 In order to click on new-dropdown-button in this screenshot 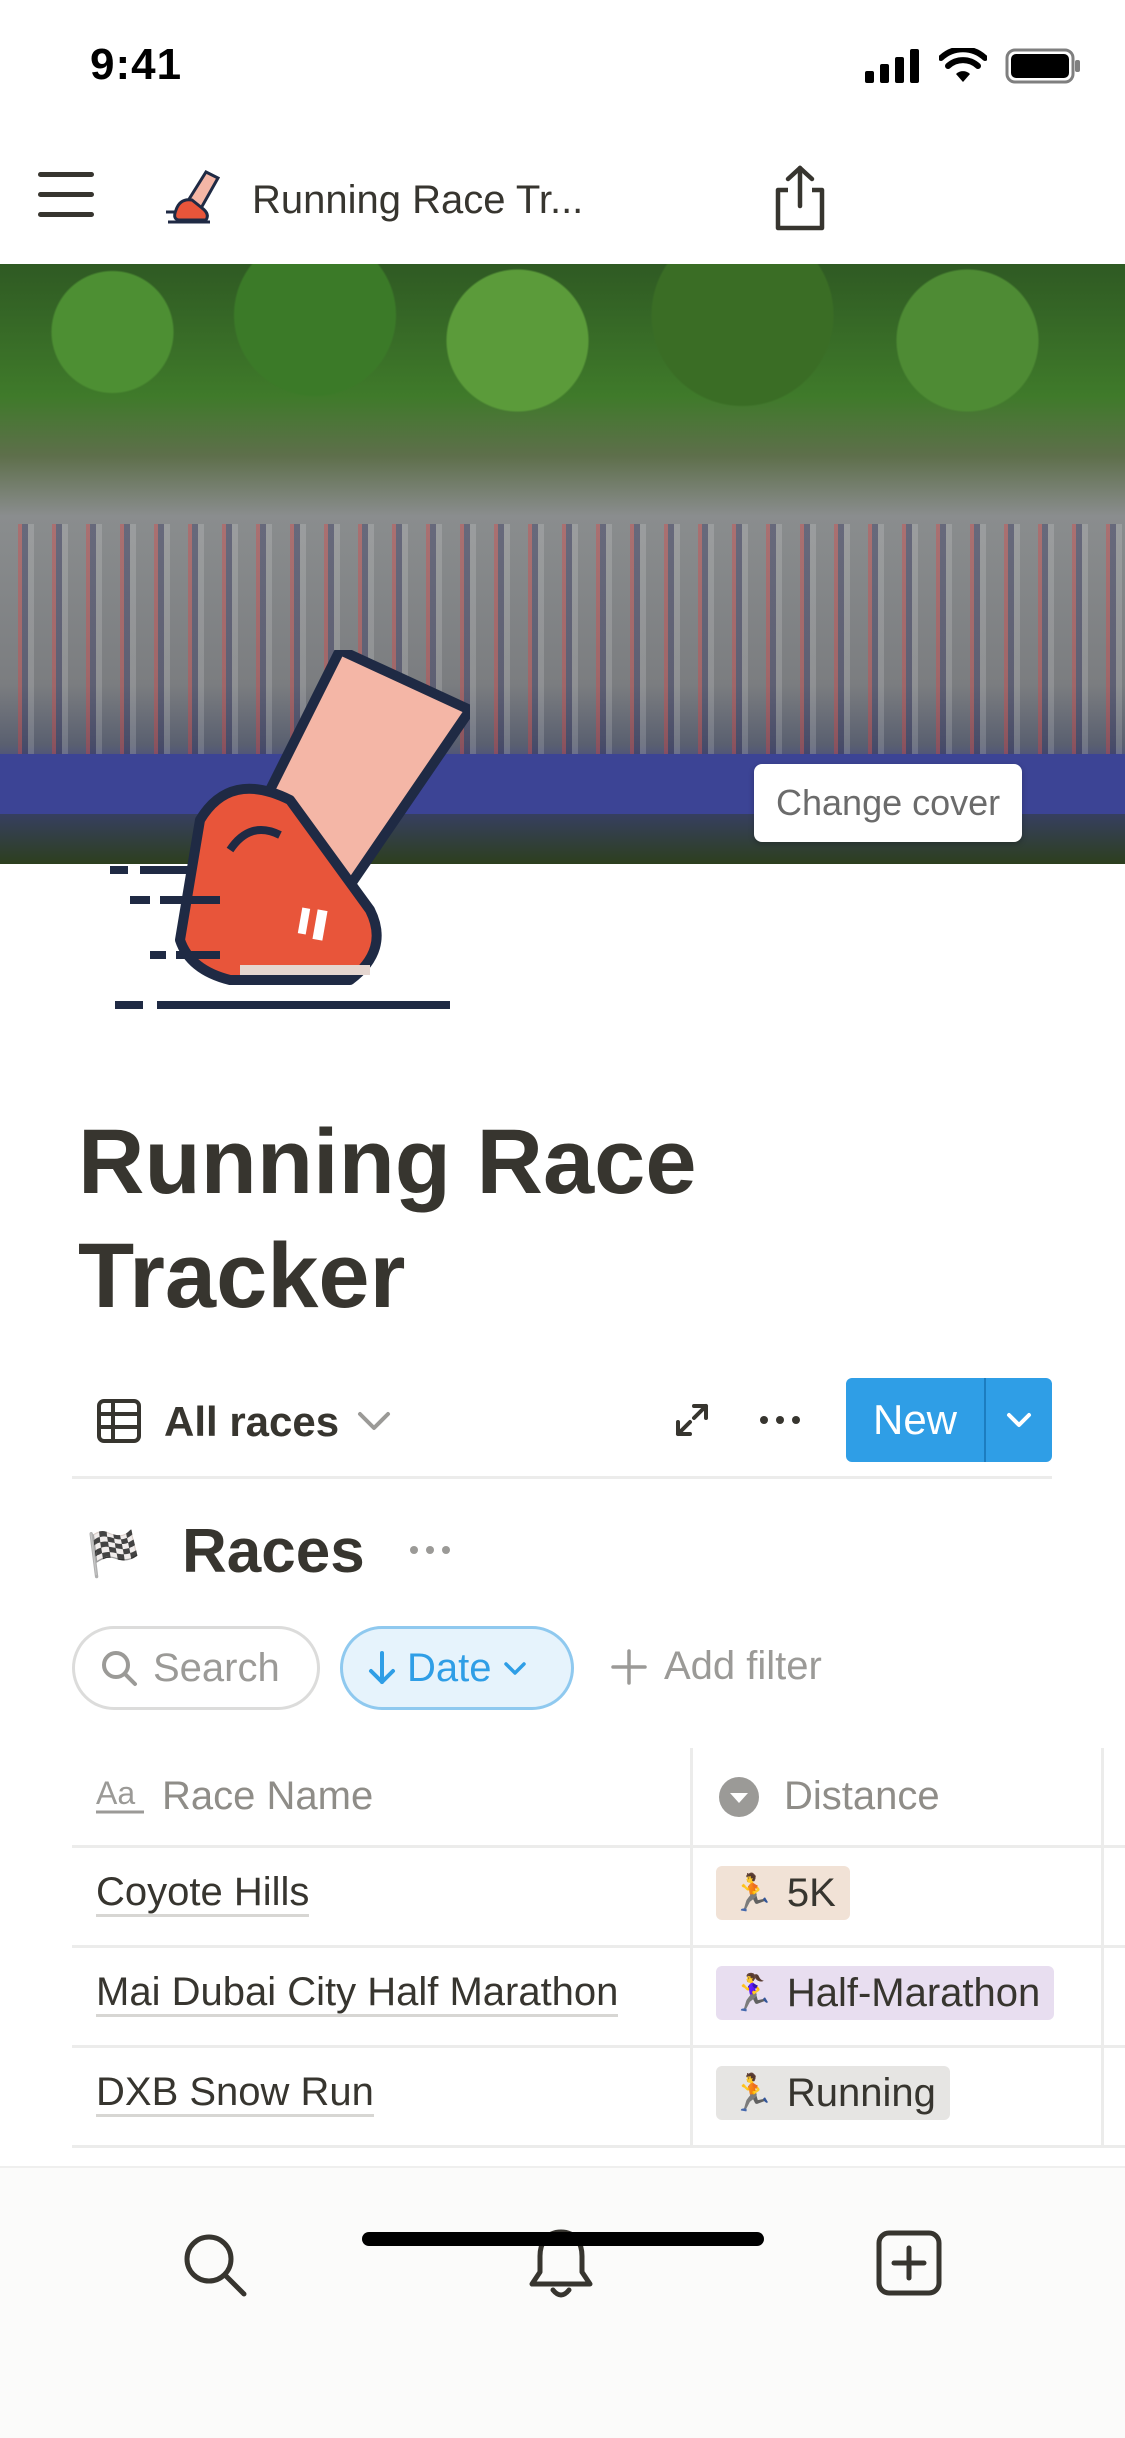, I will do `click(1019, 1420)`.